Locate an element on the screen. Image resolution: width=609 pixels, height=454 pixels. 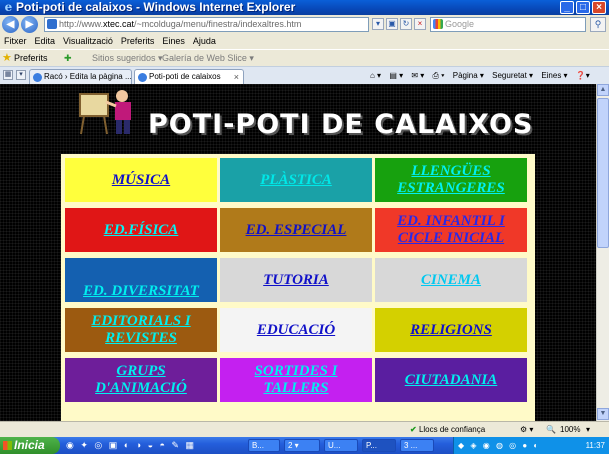
cmd-page: Pàgina ▾ is located at coordinates (468, 75).